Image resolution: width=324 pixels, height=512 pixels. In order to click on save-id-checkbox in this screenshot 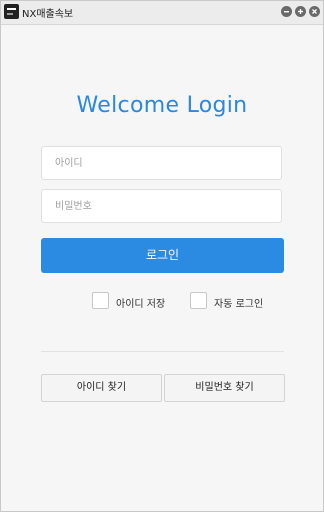, I will do `click(100, 300)`.